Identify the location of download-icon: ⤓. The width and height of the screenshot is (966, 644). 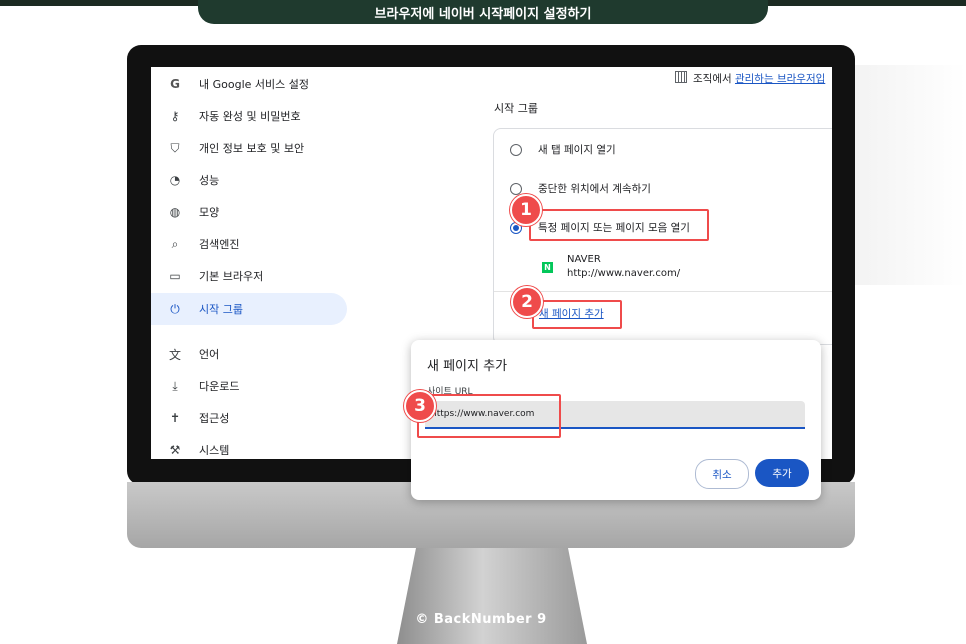
(175, 385).